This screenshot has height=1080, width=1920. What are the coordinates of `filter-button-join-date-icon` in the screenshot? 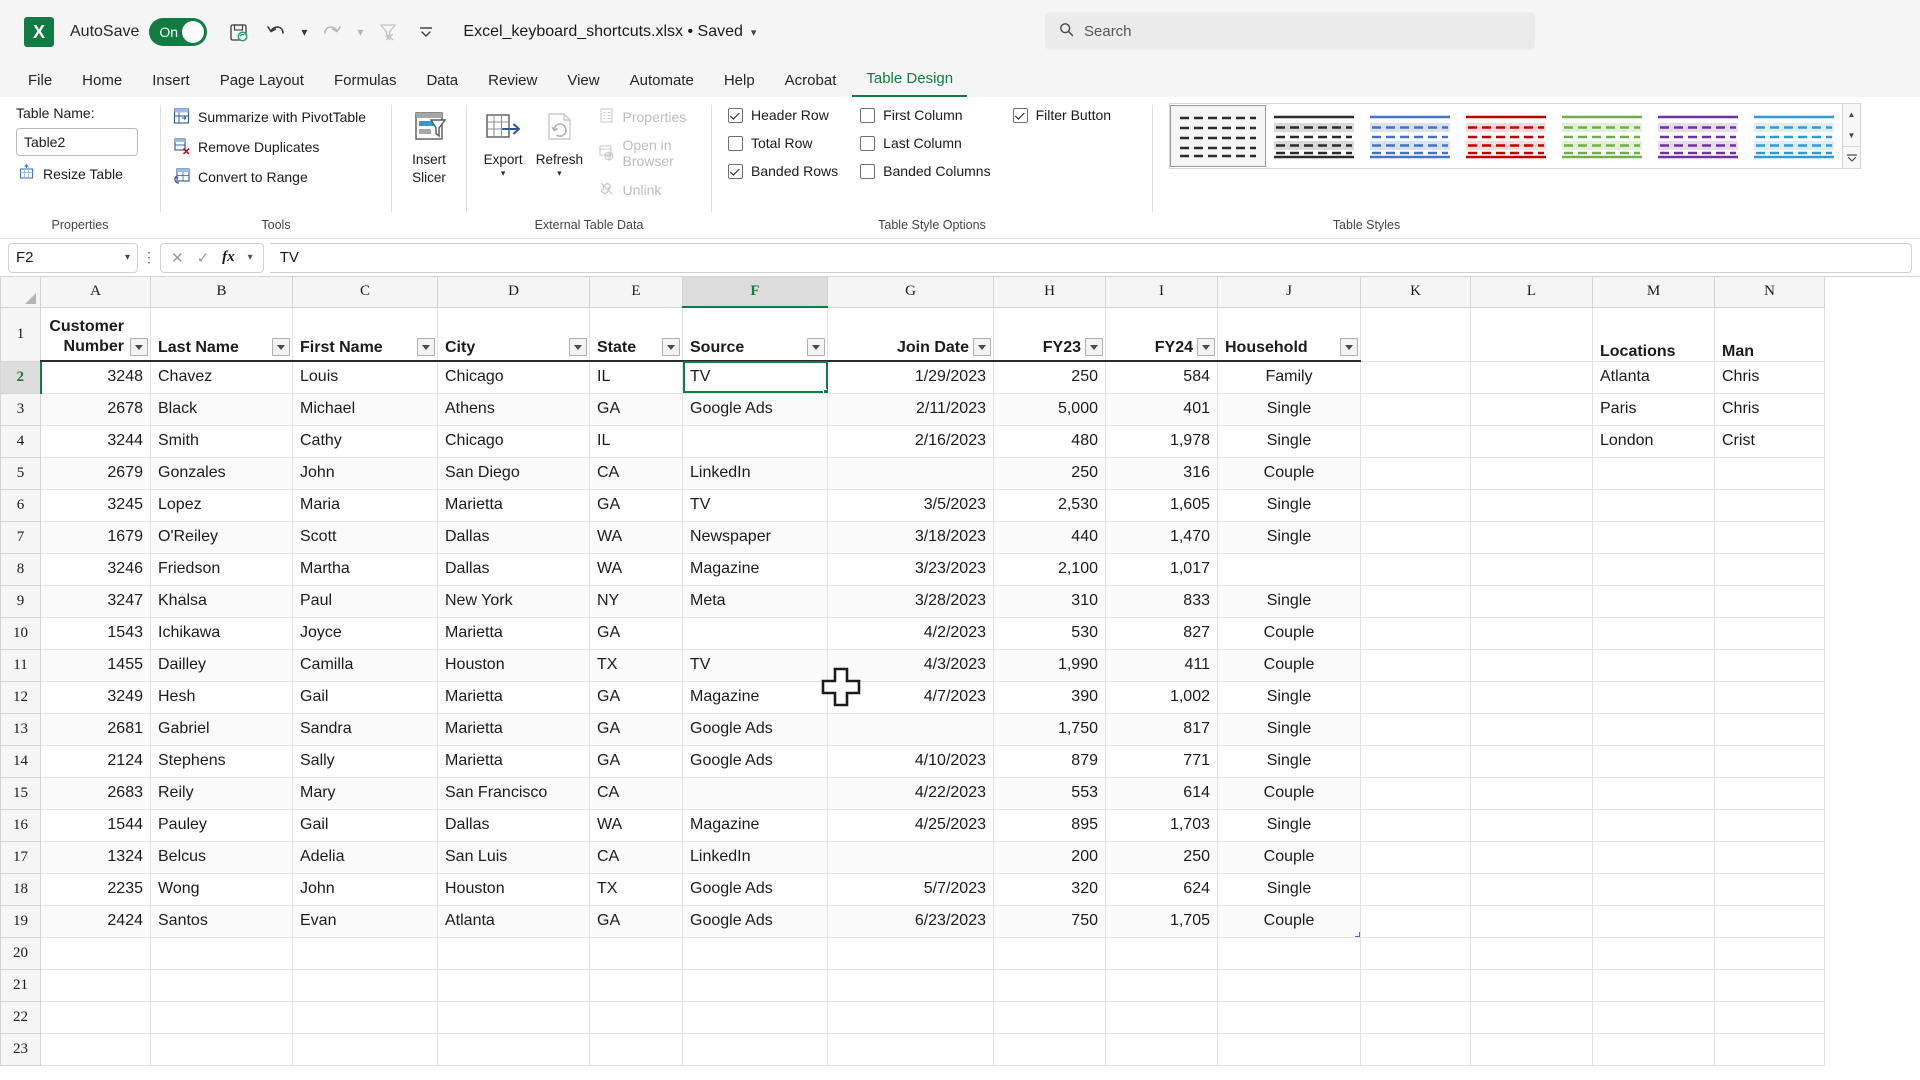 It's located at (982, 347).